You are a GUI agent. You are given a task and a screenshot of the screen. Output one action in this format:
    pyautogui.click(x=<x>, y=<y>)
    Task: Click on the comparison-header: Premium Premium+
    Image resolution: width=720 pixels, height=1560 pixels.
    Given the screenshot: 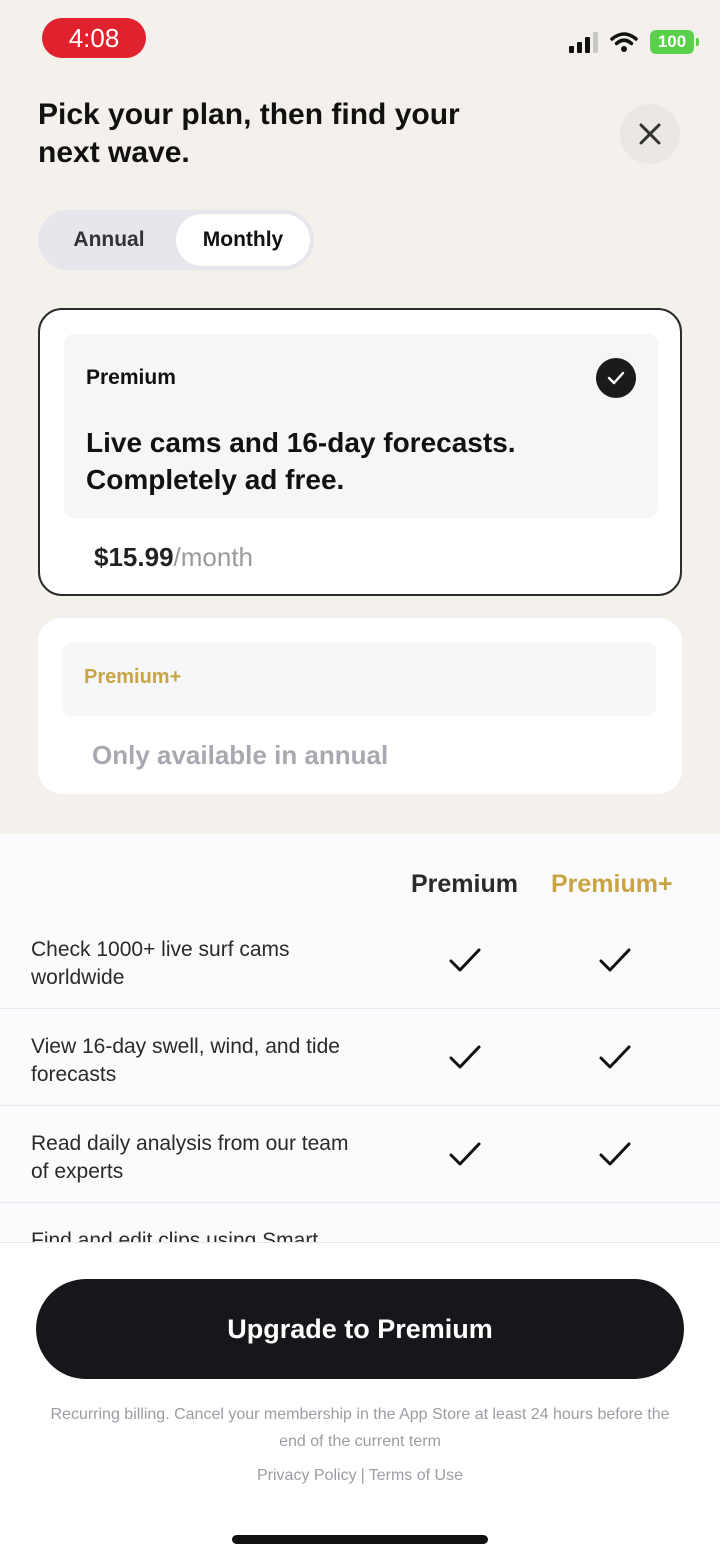 What is the action you would take?
    pyautogui.click(x=360, y=887)
    